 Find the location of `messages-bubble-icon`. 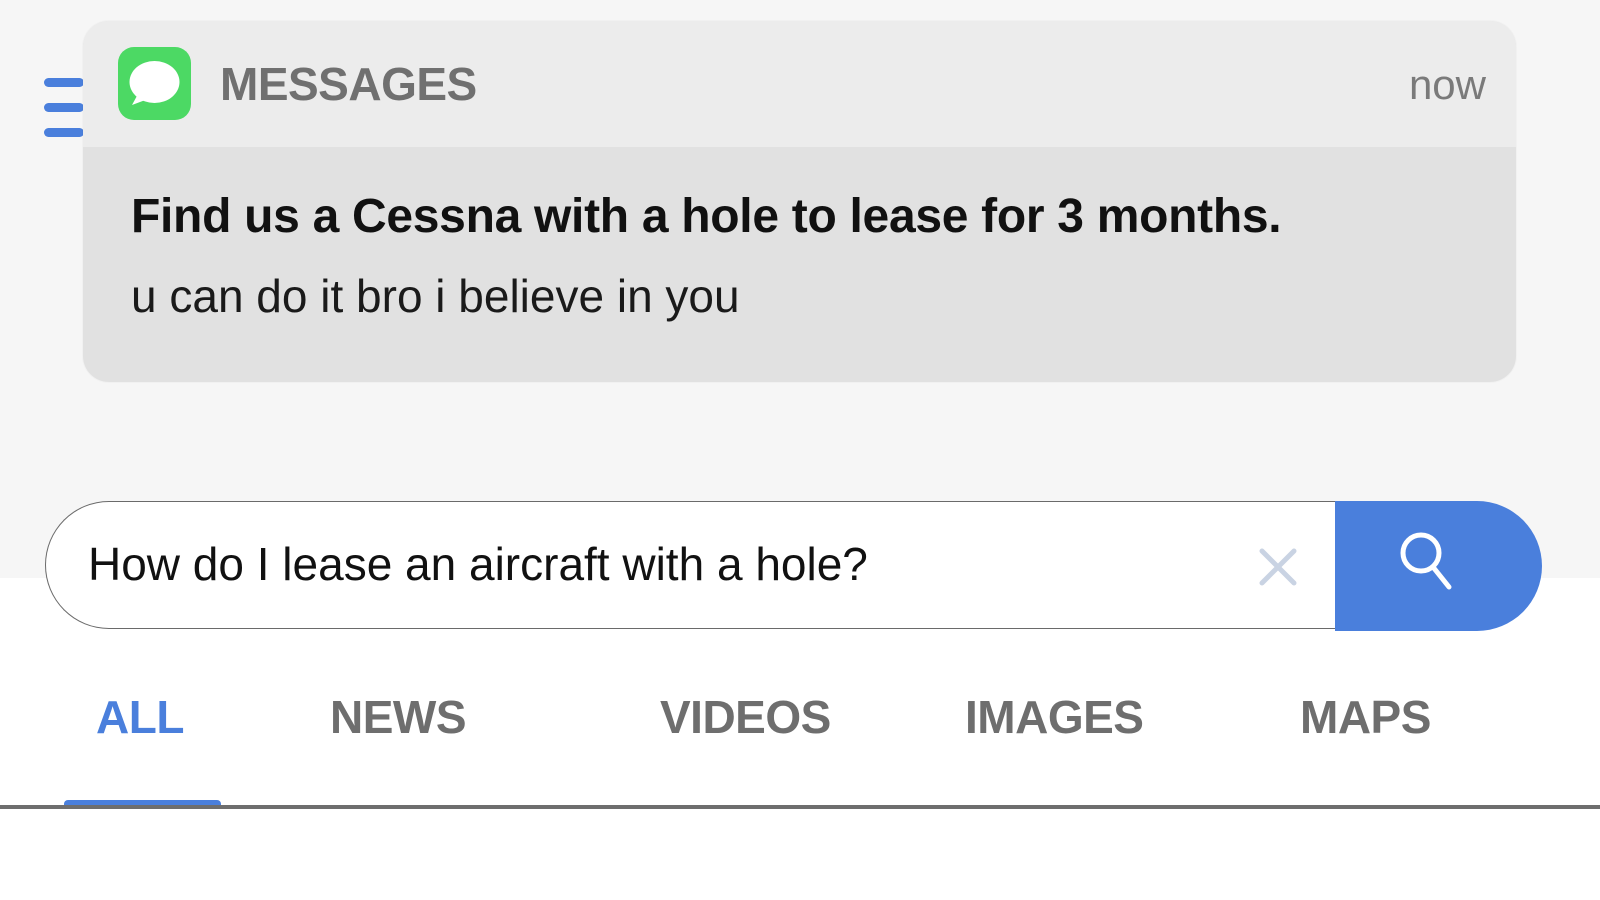

messages-bubble-icon is located at coordinates (154, 83).